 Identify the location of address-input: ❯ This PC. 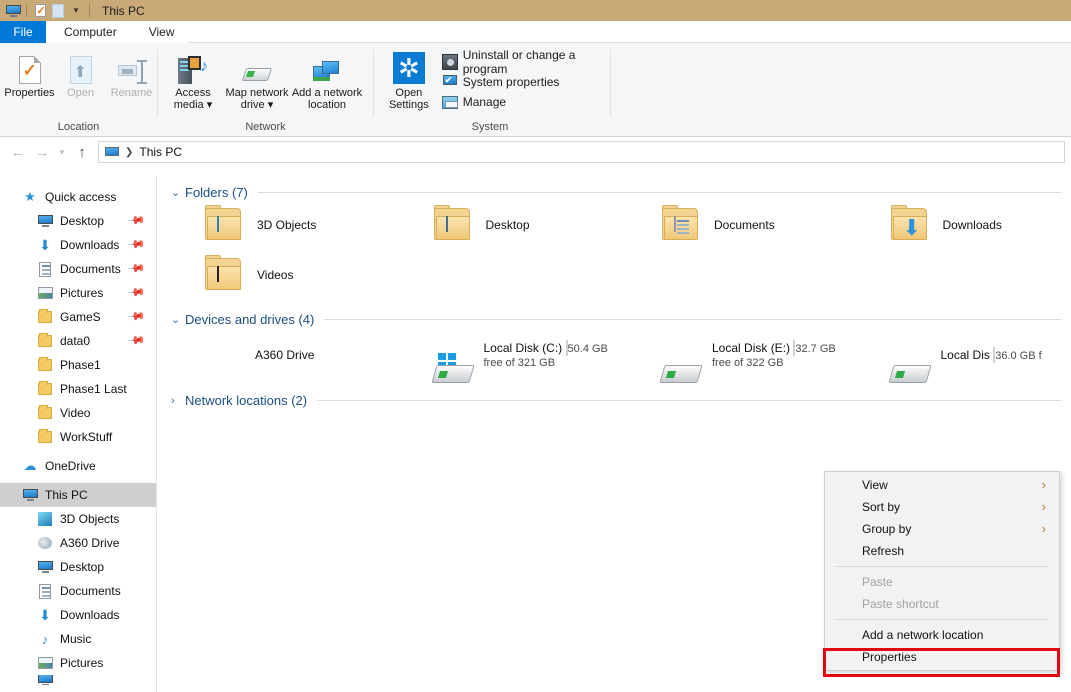
(581, 152).